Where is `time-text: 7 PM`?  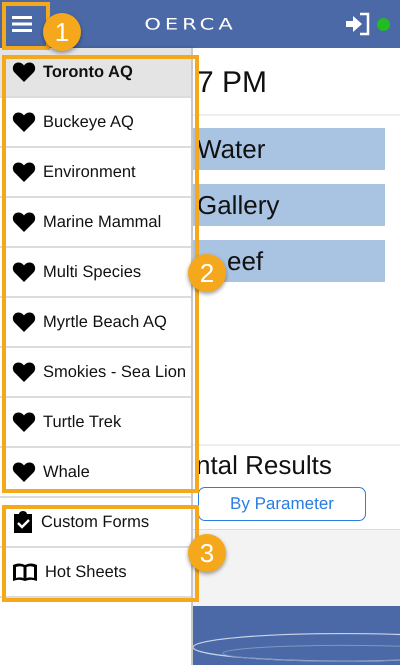 time-text: 7 PM is located at coordinates (296, 82).